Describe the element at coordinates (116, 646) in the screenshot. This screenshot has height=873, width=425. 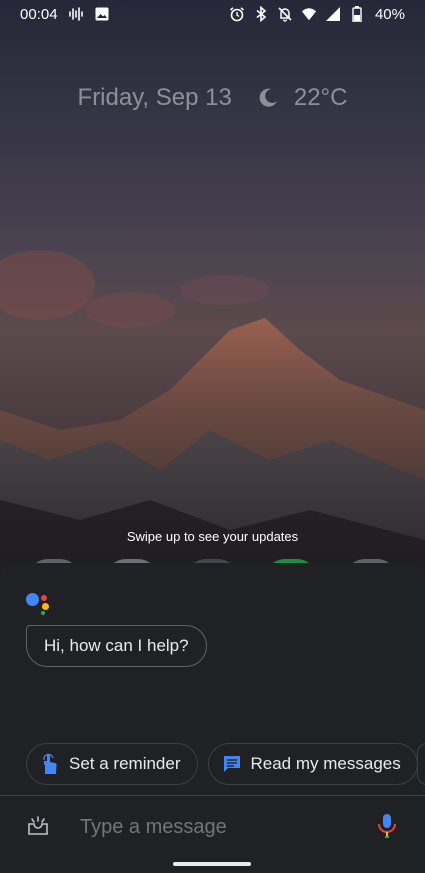
I see `assistant-greeting-bubble: Hi, how can I help?` at that location.